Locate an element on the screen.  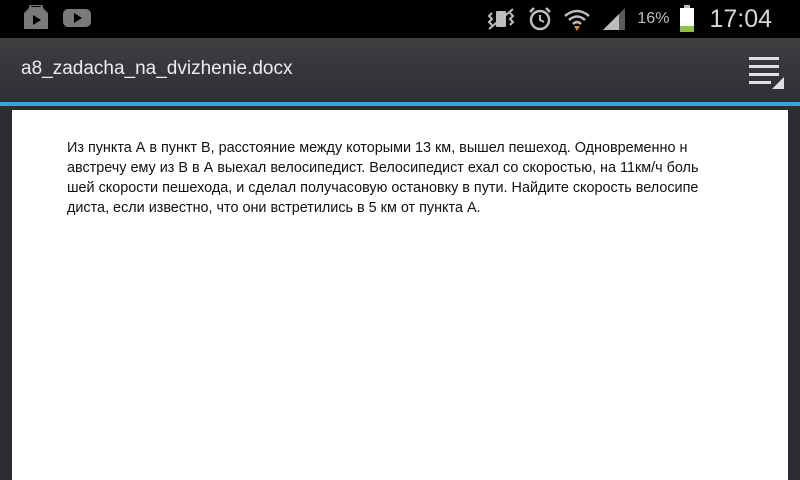
play-store-icon is located at coordinates (36, 17).